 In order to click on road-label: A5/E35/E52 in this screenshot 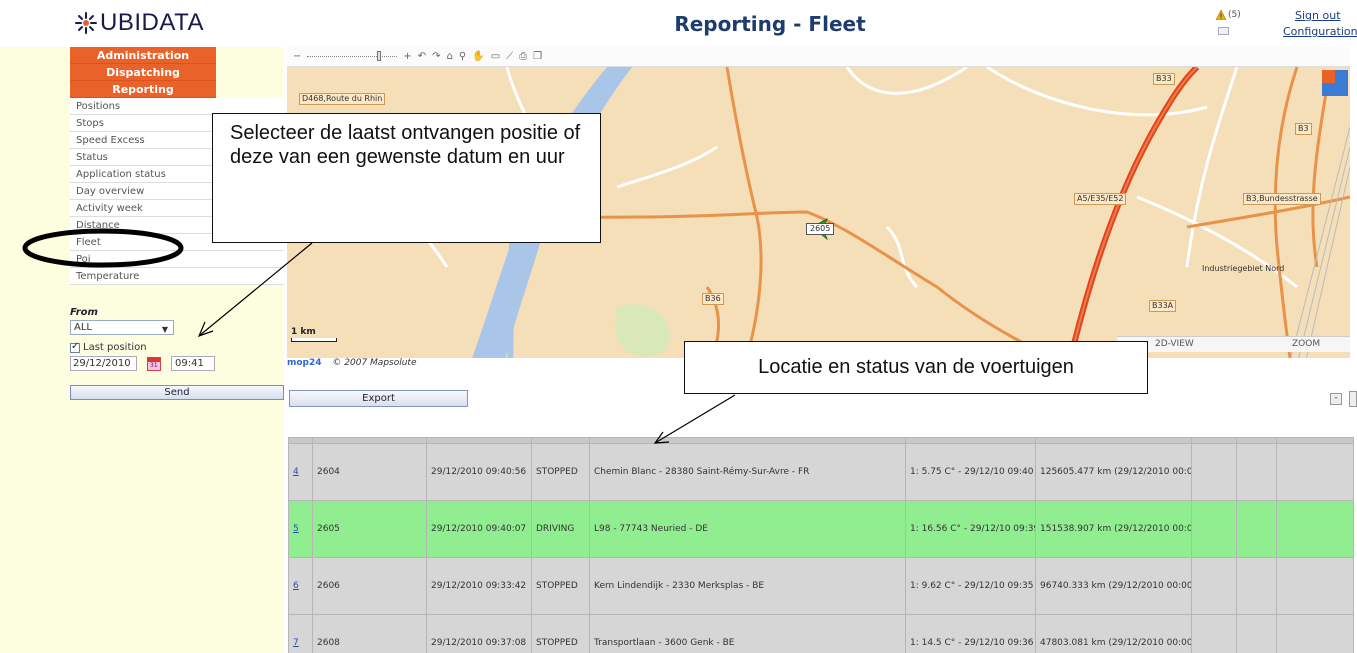, I will do `click(1100, 199)`.